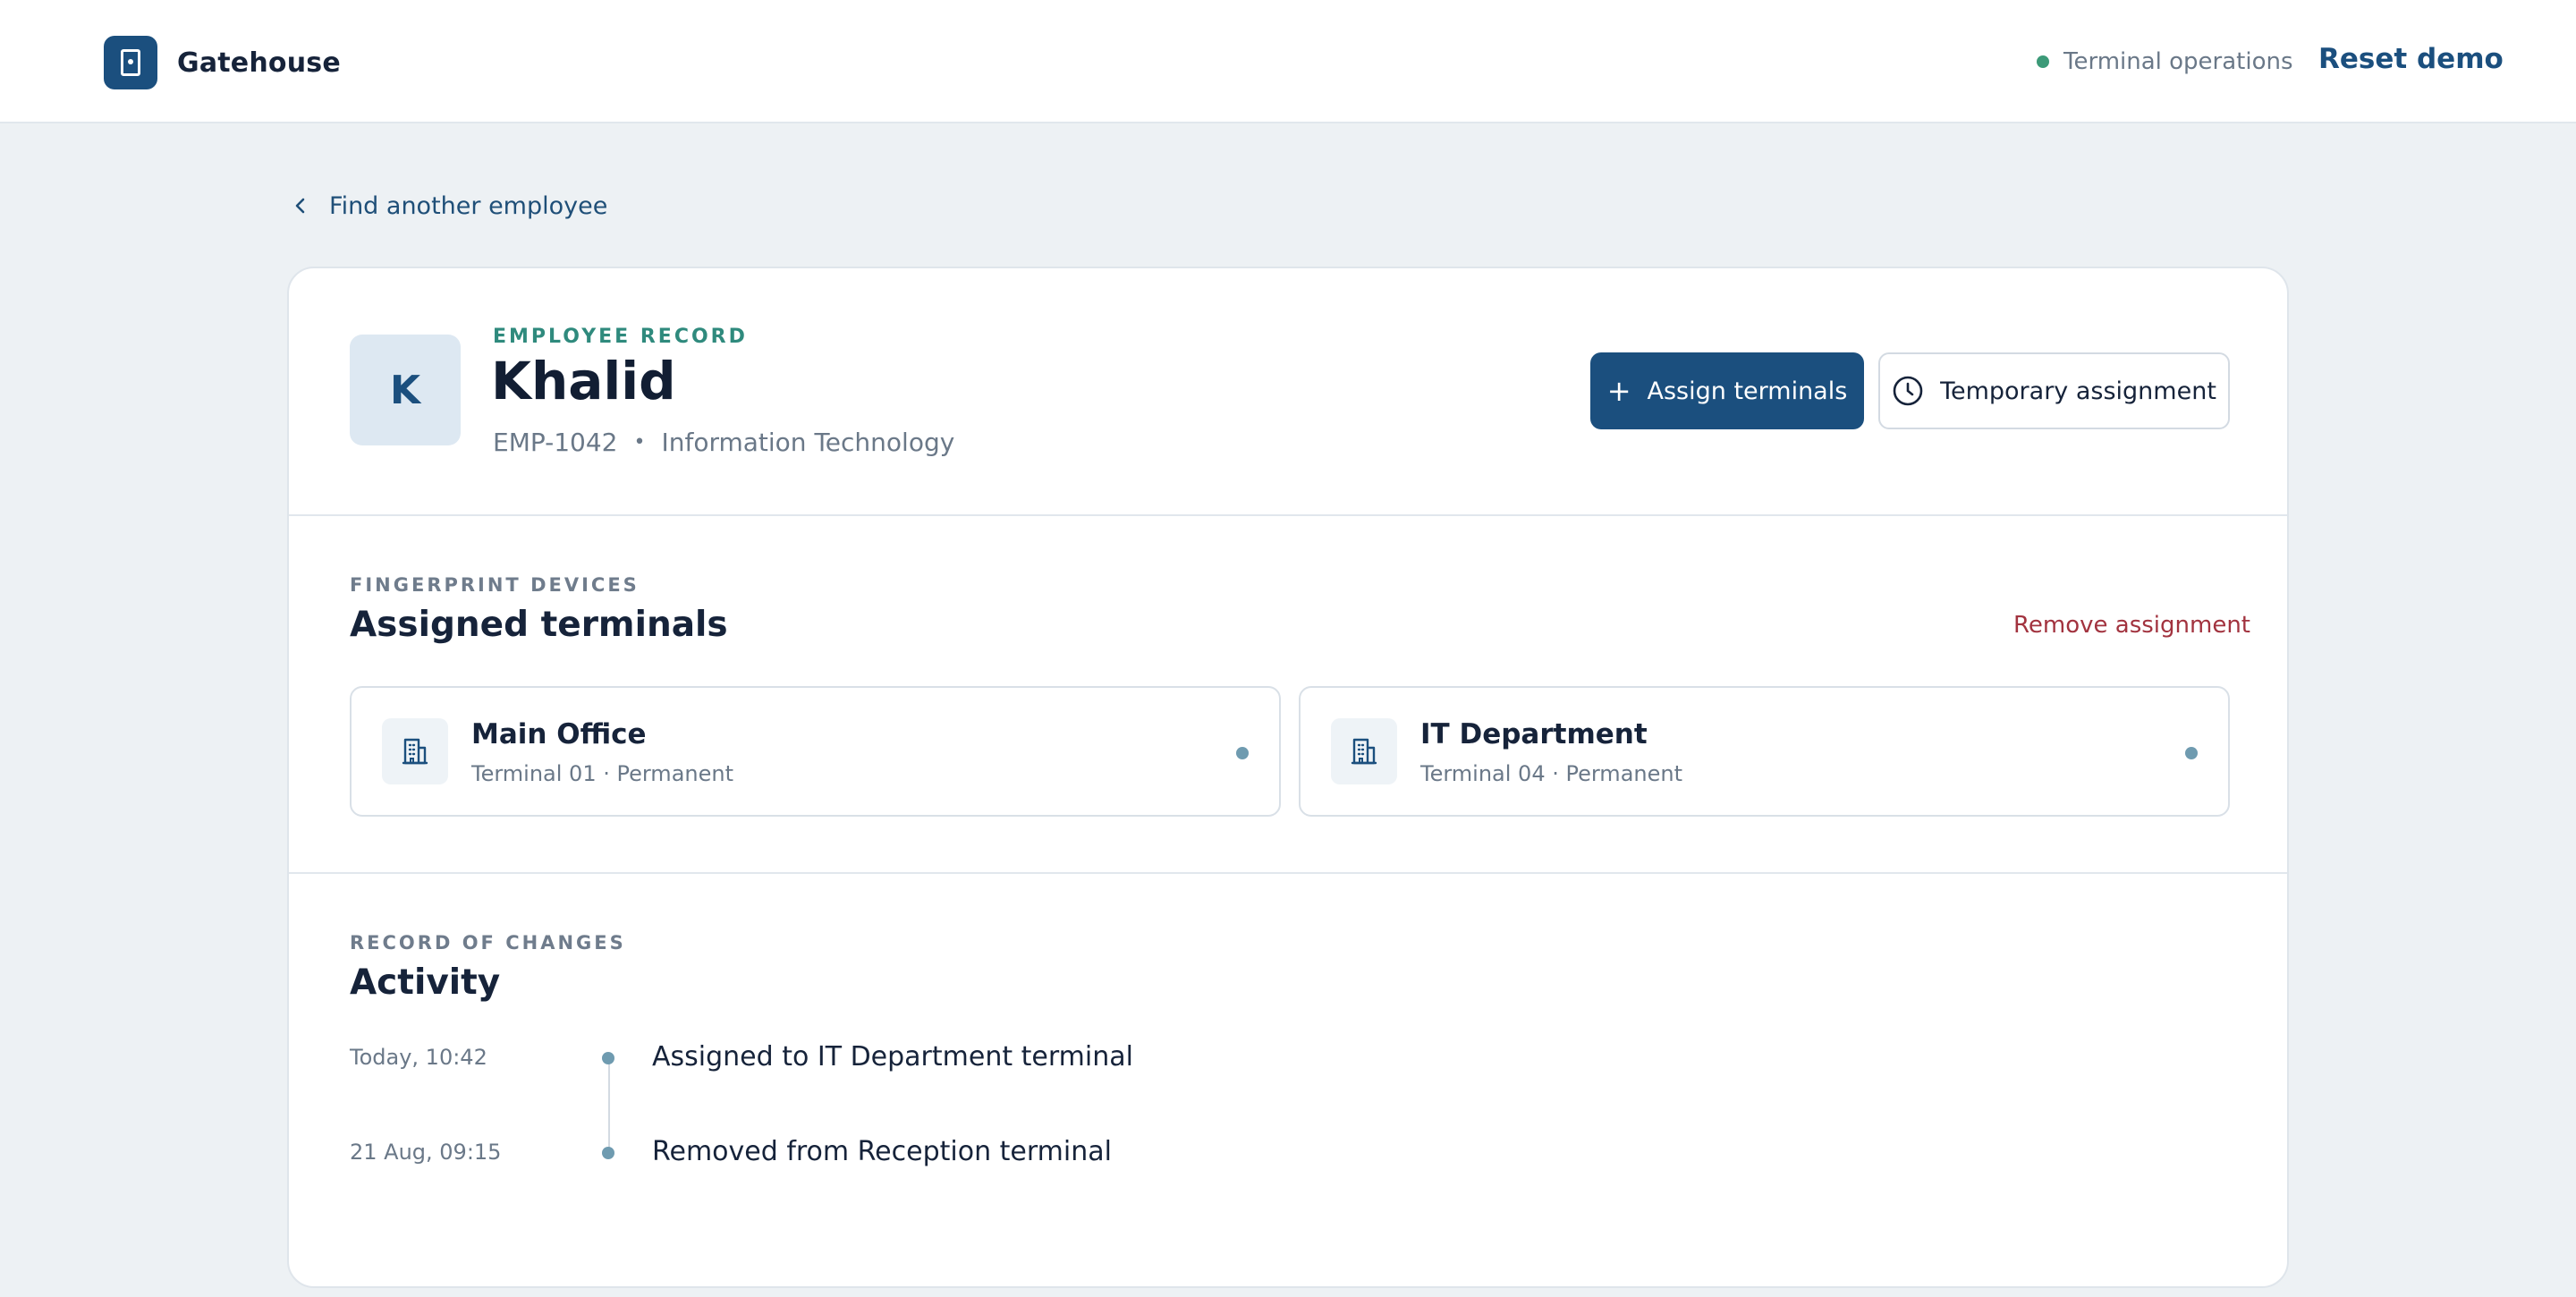  I want to click on employee-id: EMP-1042, so click(555, 442).